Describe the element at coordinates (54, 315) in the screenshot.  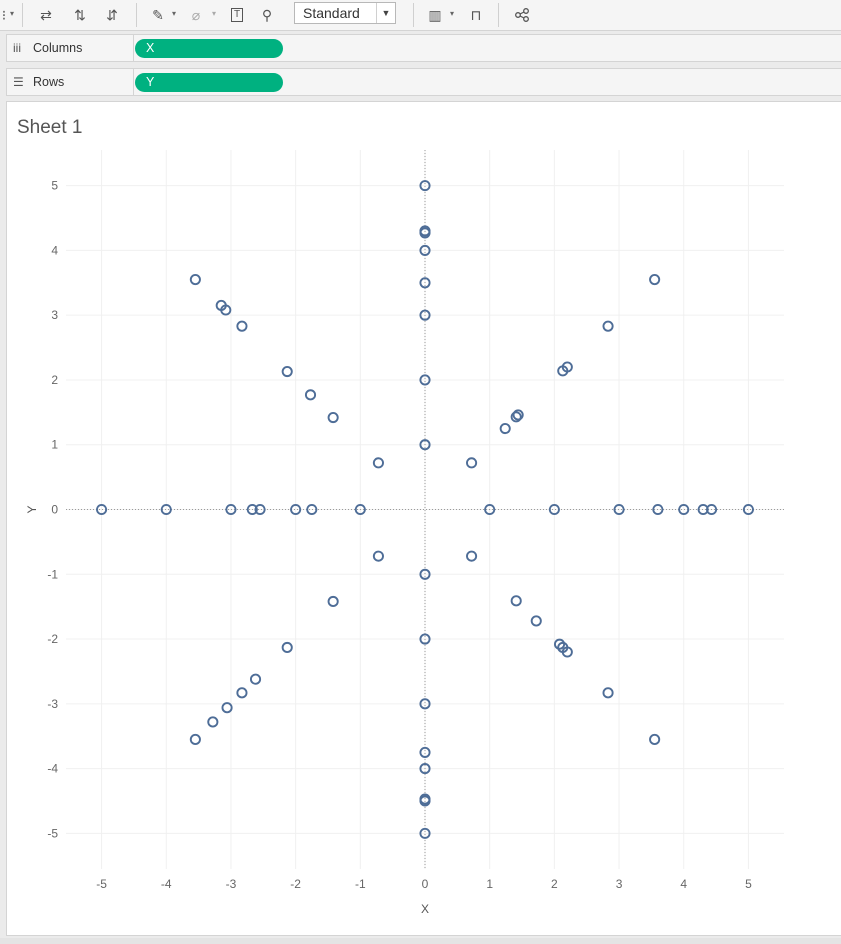
I see `y-tick-label: 3` at that location.